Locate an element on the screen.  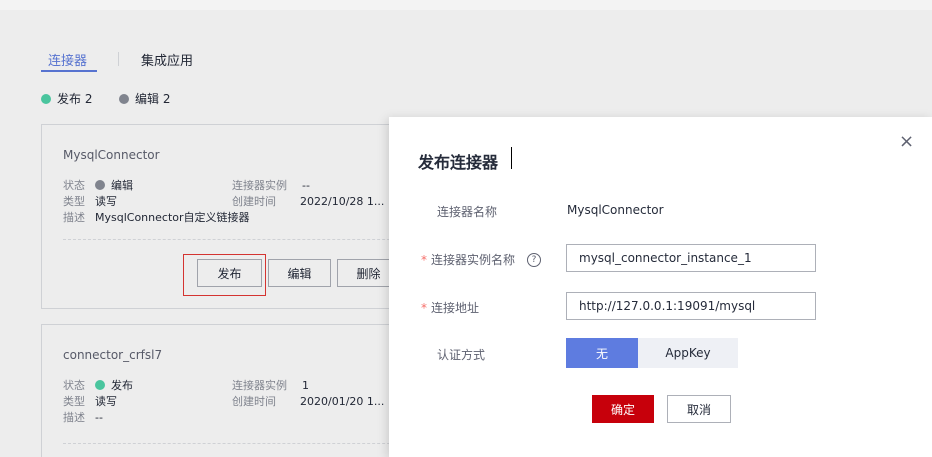
close-icon: × is located at coordinates (906, 141).